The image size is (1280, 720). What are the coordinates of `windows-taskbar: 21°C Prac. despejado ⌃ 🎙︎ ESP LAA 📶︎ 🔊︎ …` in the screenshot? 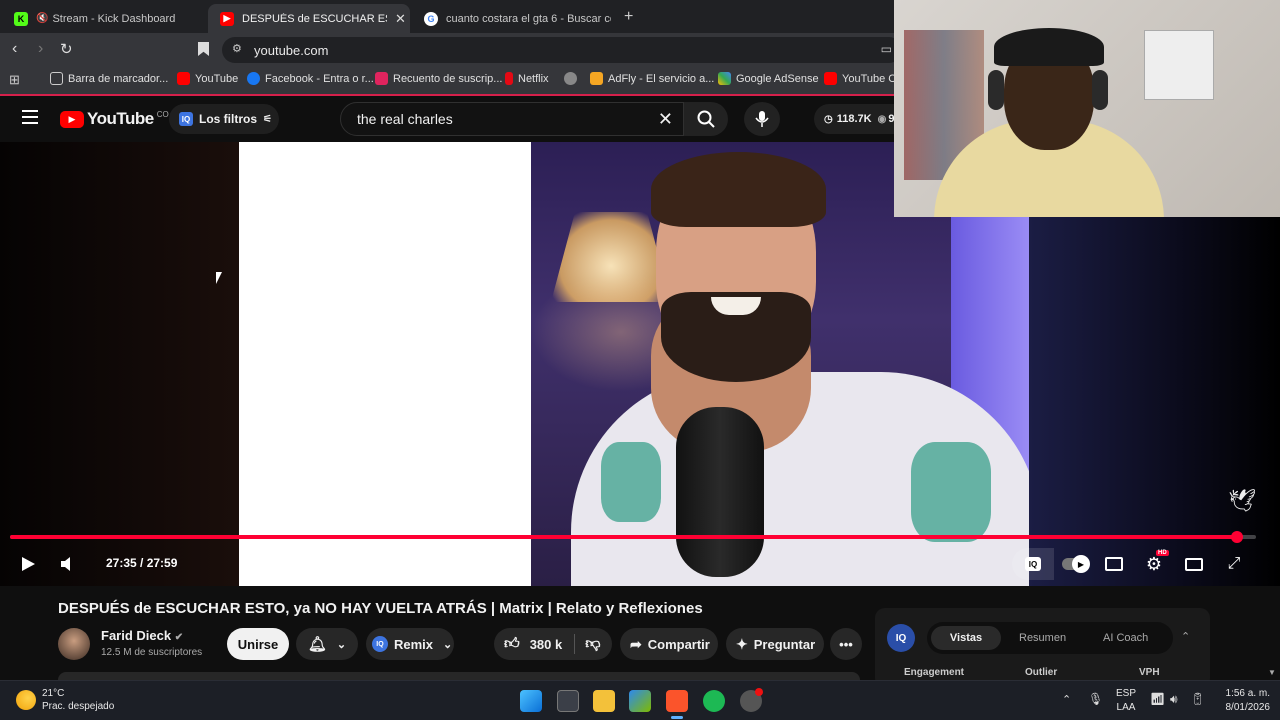 It's located at (640, 700).